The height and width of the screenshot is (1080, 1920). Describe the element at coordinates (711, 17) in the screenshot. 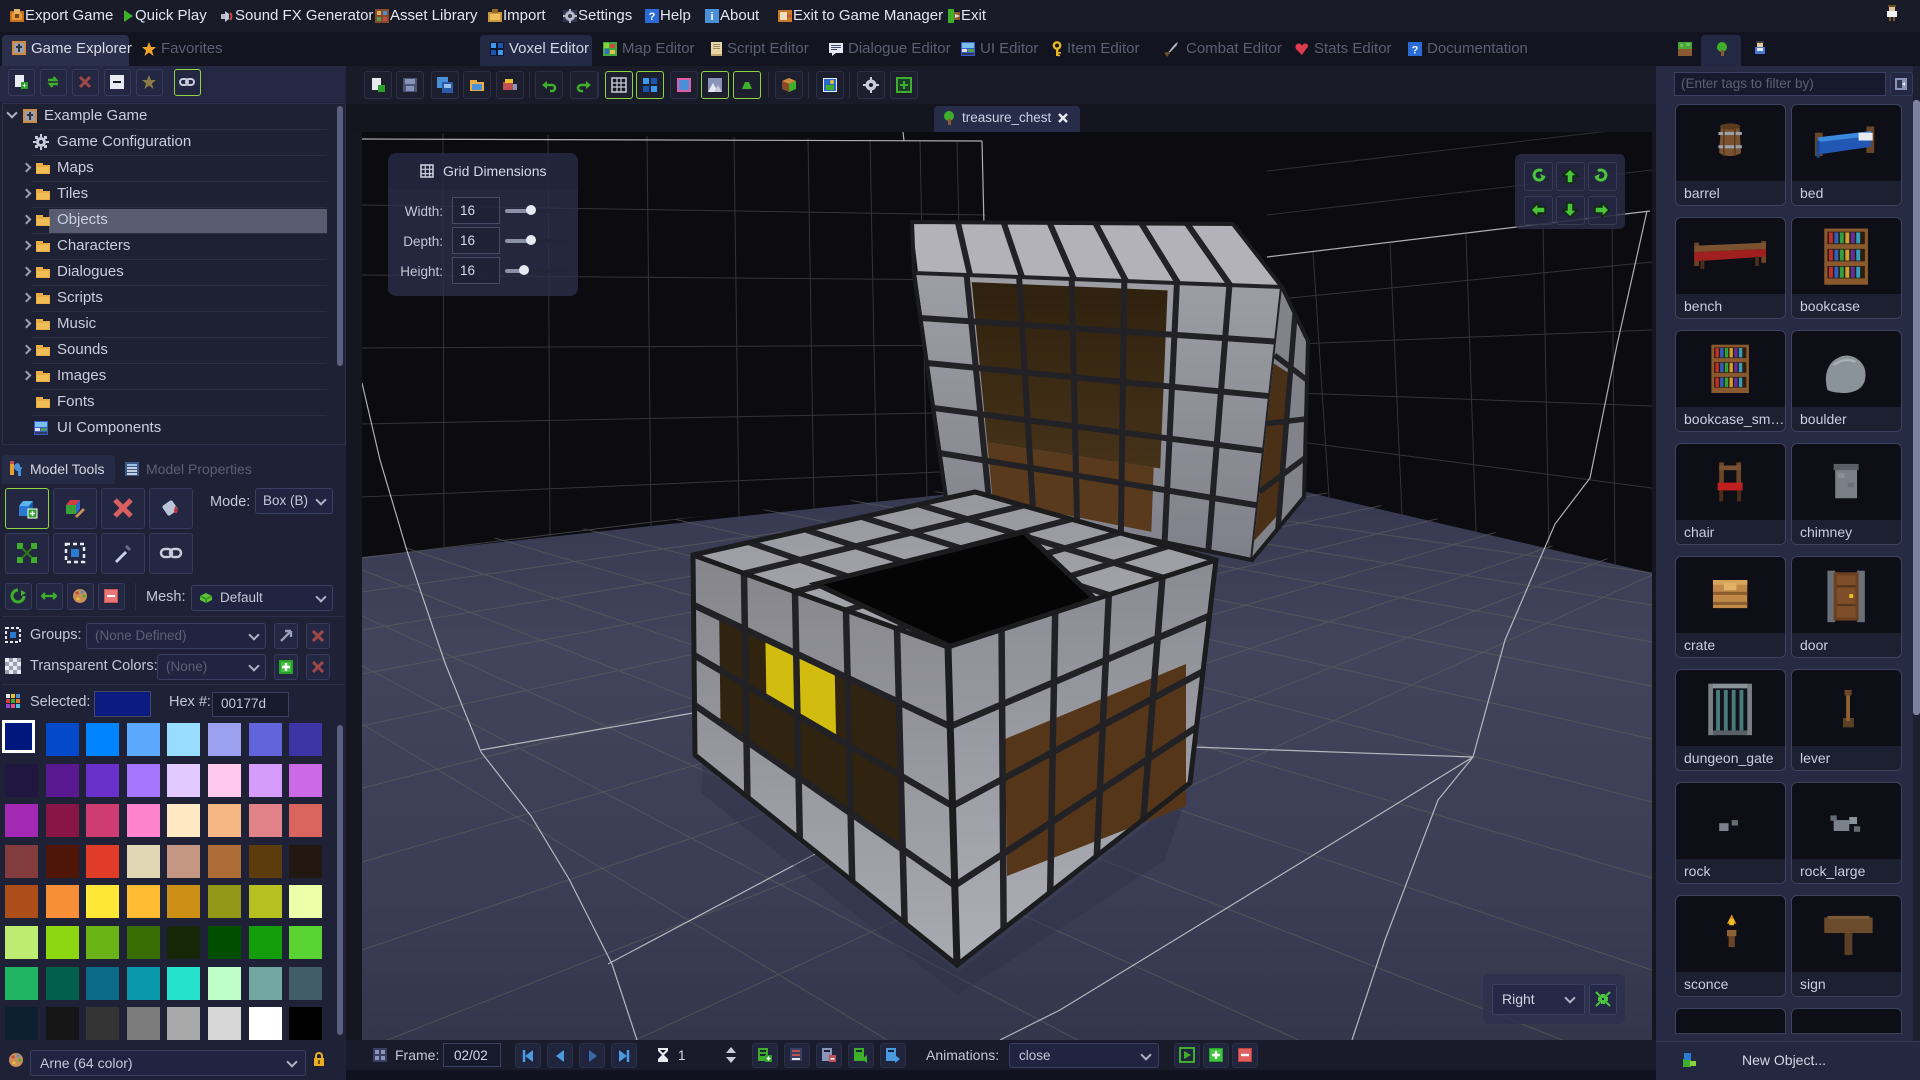

I see `svg-text: i` at that location.